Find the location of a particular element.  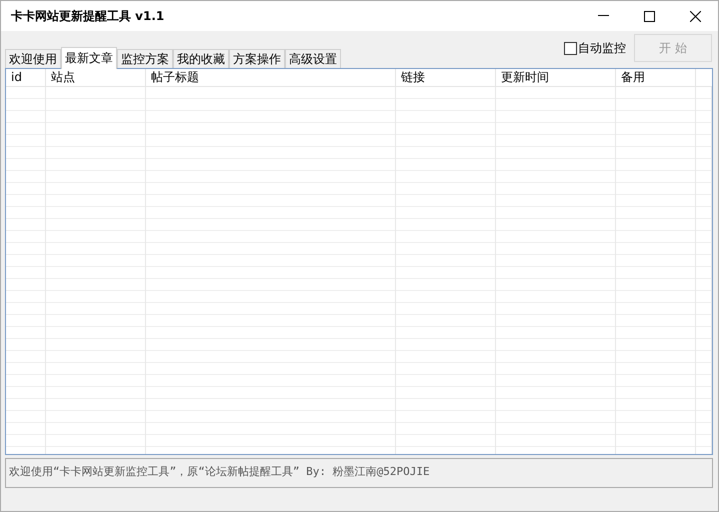

column-header: 帖子标题 is located at coordinates (271, 77).